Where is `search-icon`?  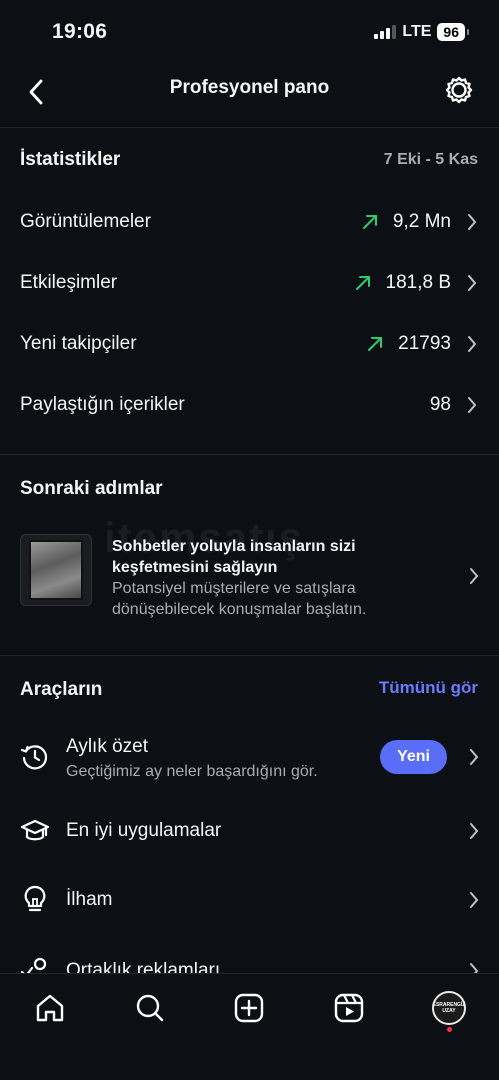 search-icon is located at coordinates (150, 1008).